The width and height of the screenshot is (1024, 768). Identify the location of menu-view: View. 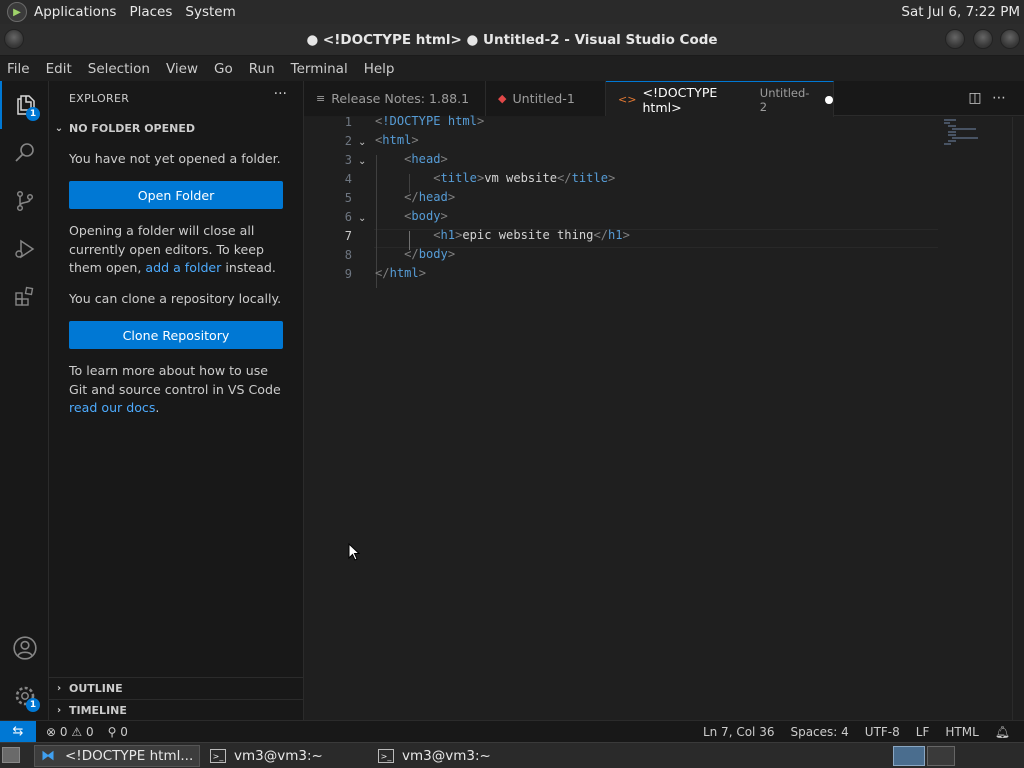
(182, 69).